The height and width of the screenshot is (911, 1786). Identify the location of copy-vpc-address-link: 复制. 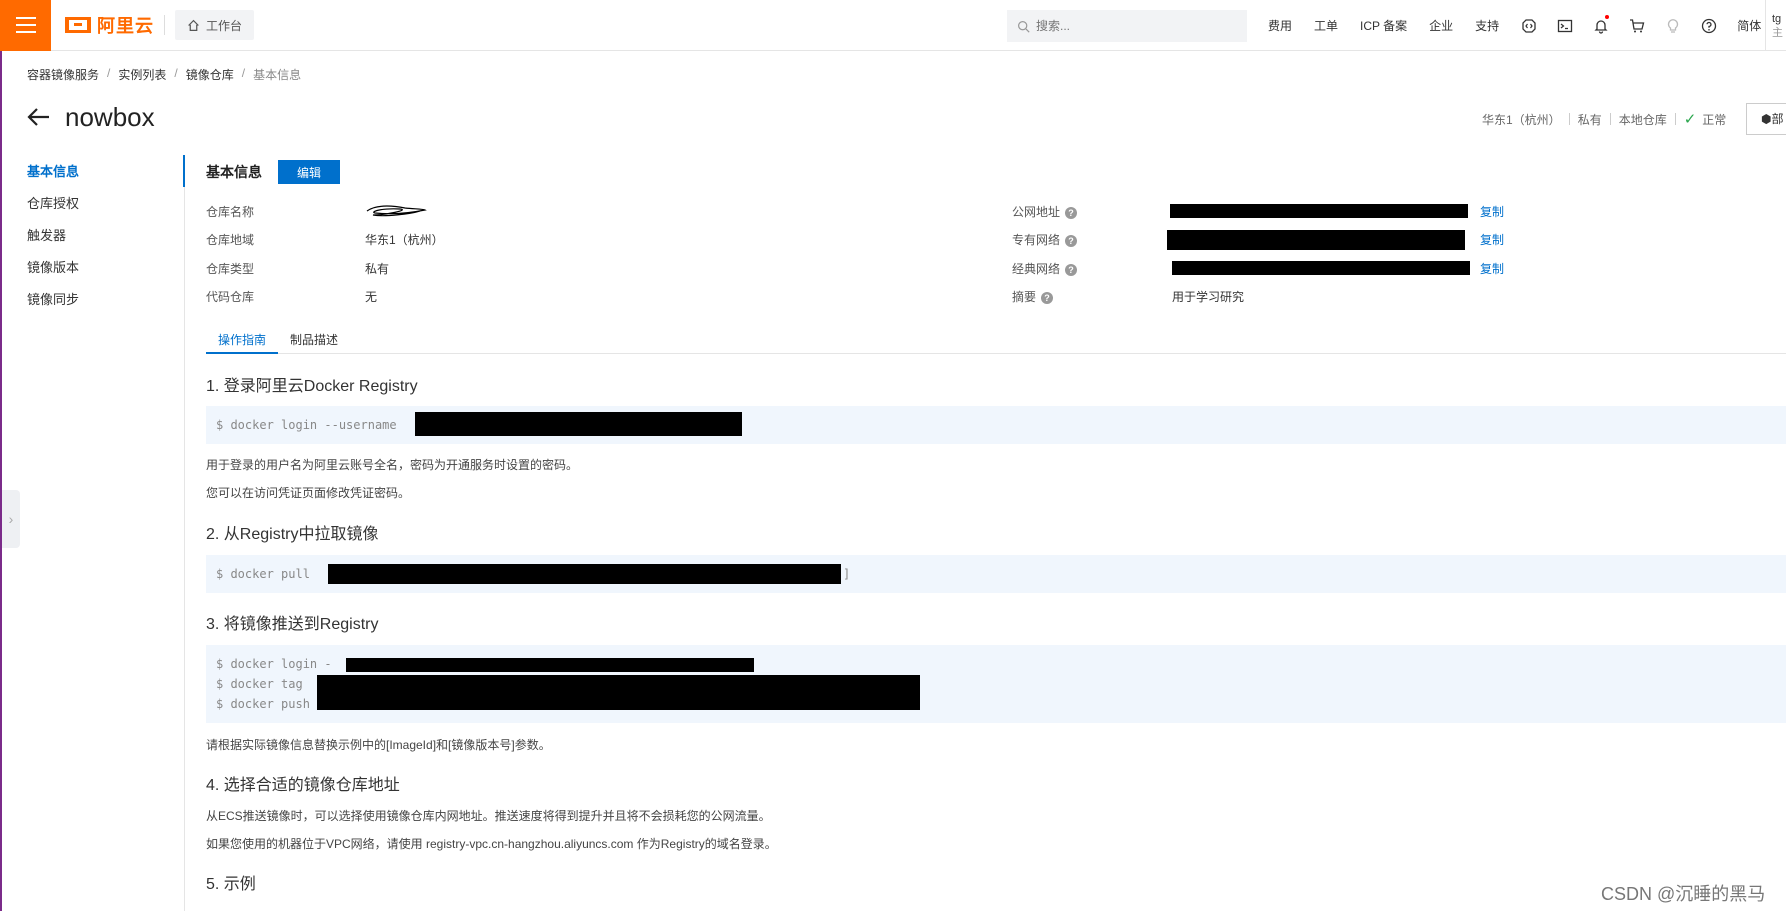
(1492, 239).